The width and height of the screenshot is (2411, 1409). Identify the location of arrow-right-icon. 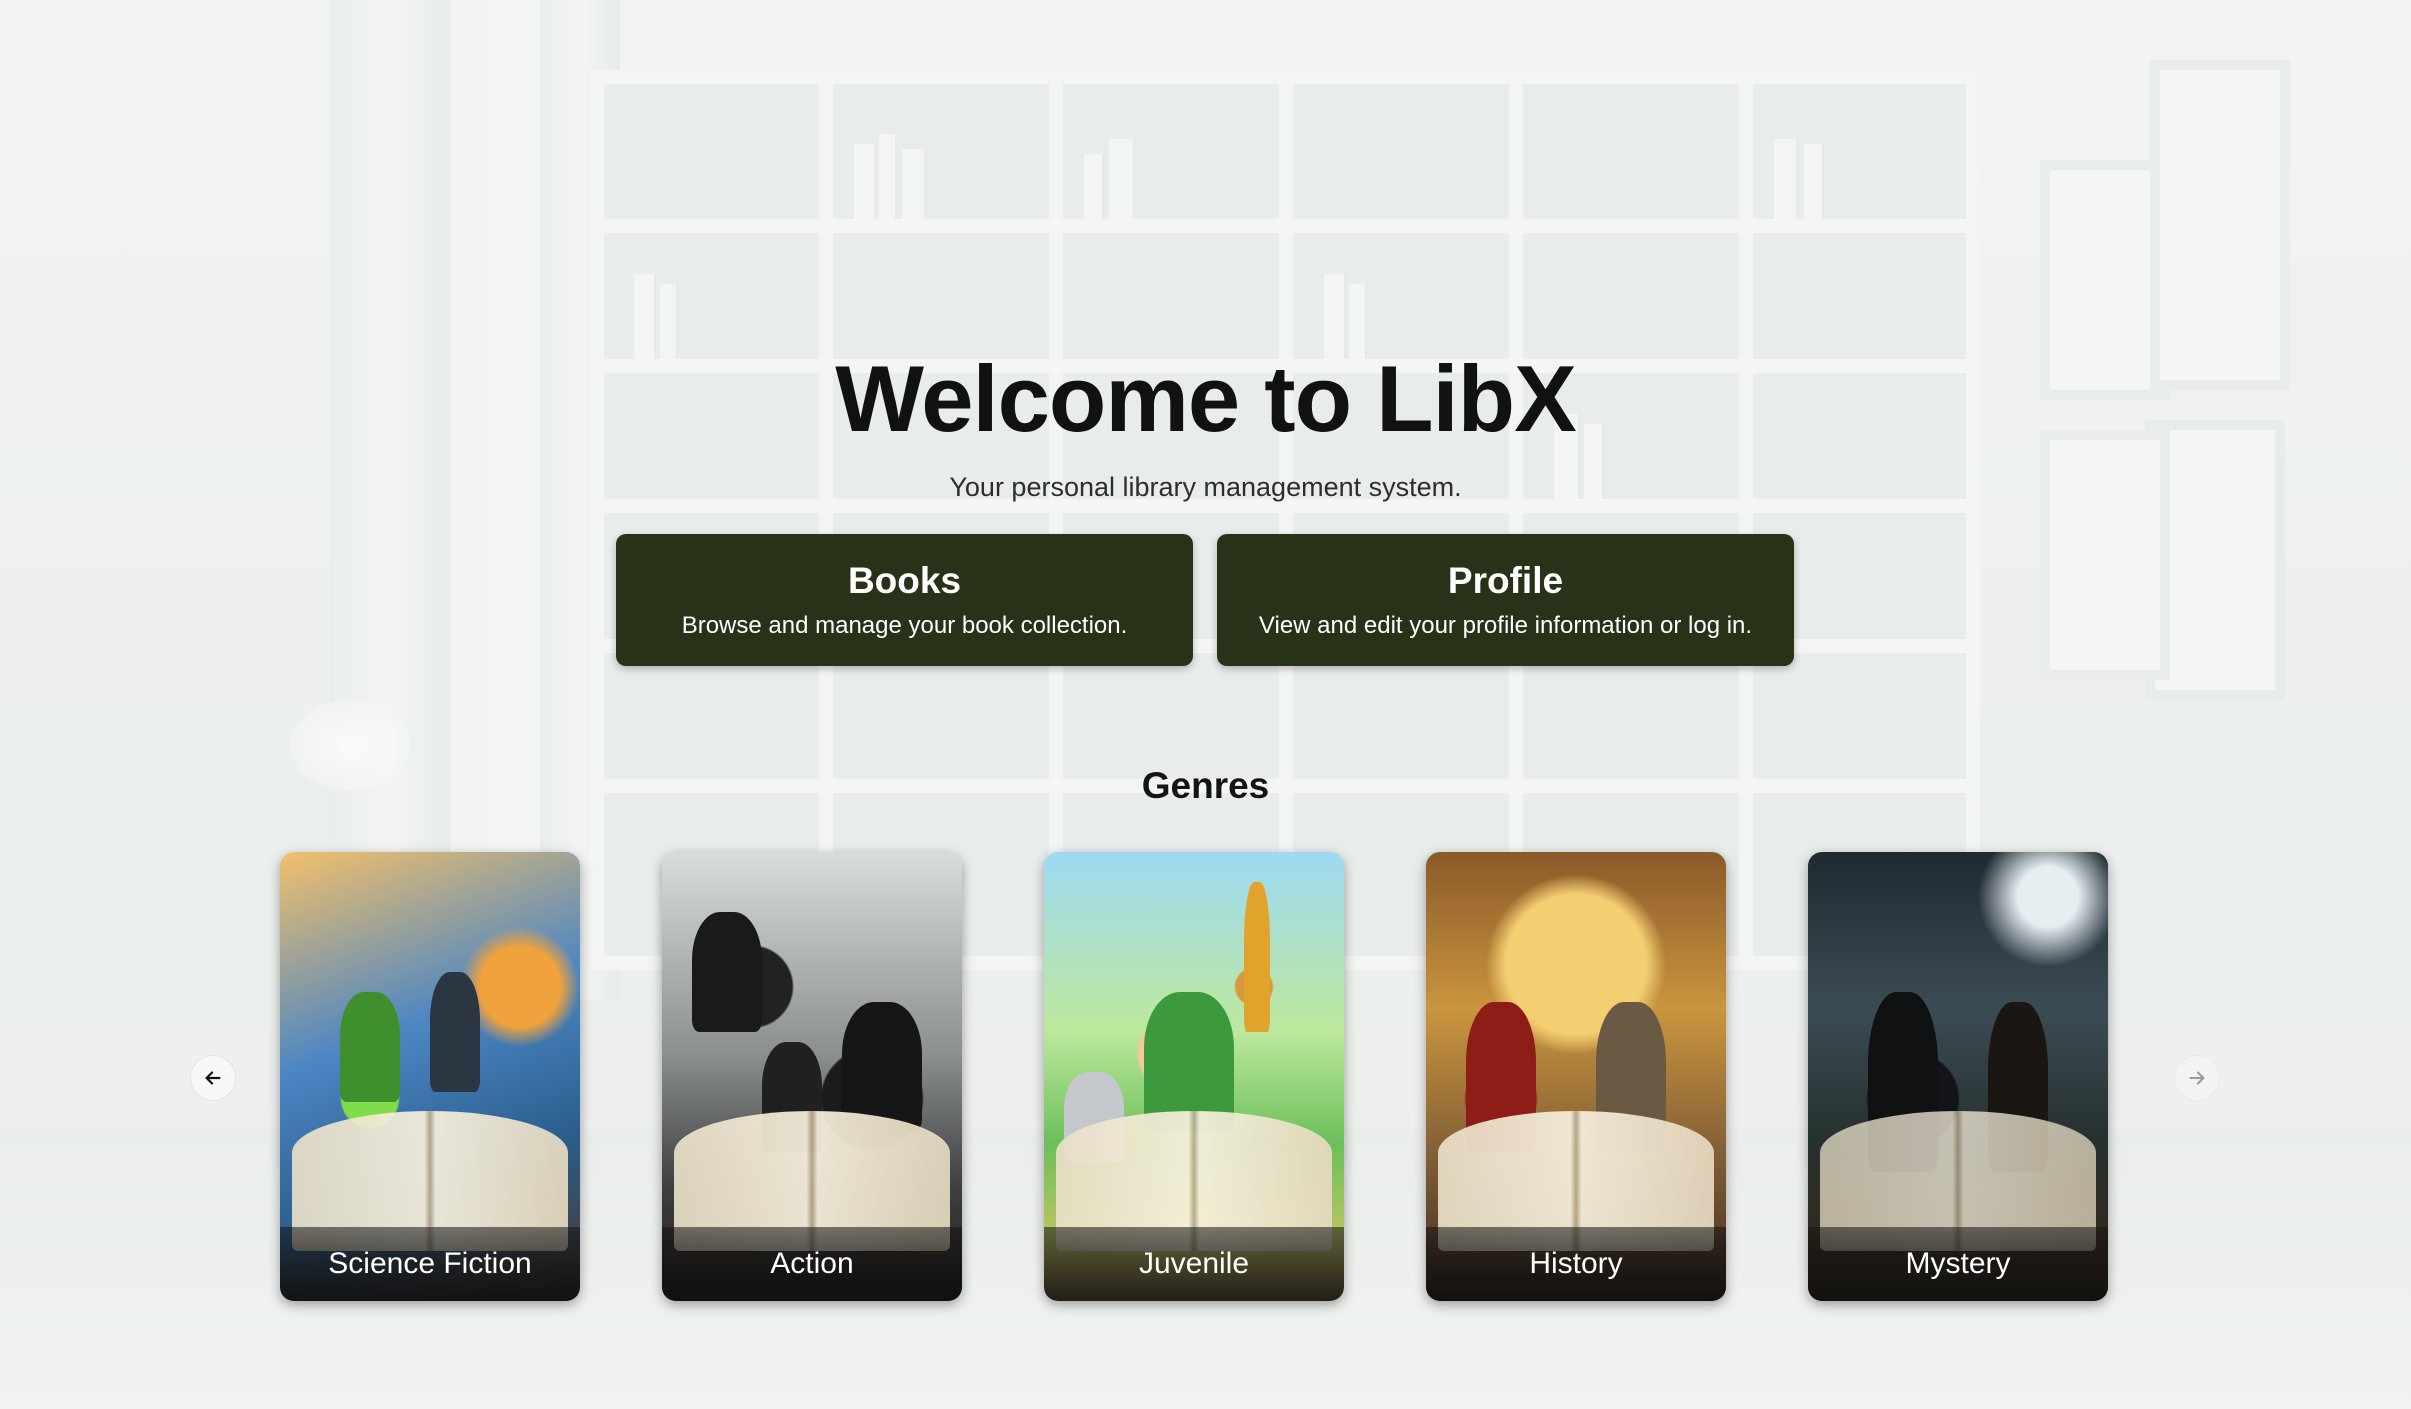
(2197, 1078).